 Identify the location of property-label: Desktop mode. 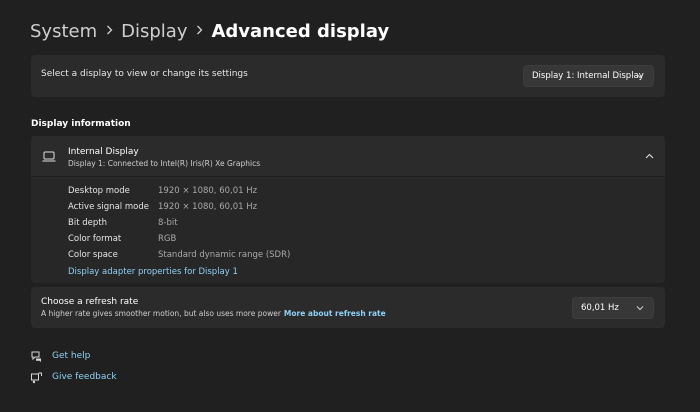
(99, 191).